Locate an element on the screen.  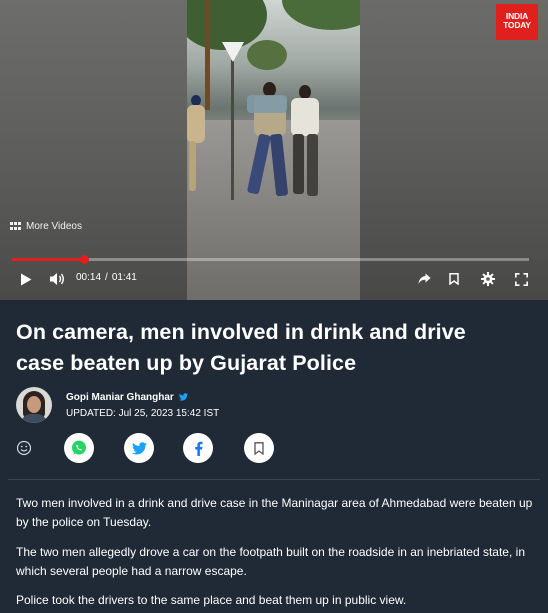
more-videos-button: More Videos is located at coordinates (46, 226).